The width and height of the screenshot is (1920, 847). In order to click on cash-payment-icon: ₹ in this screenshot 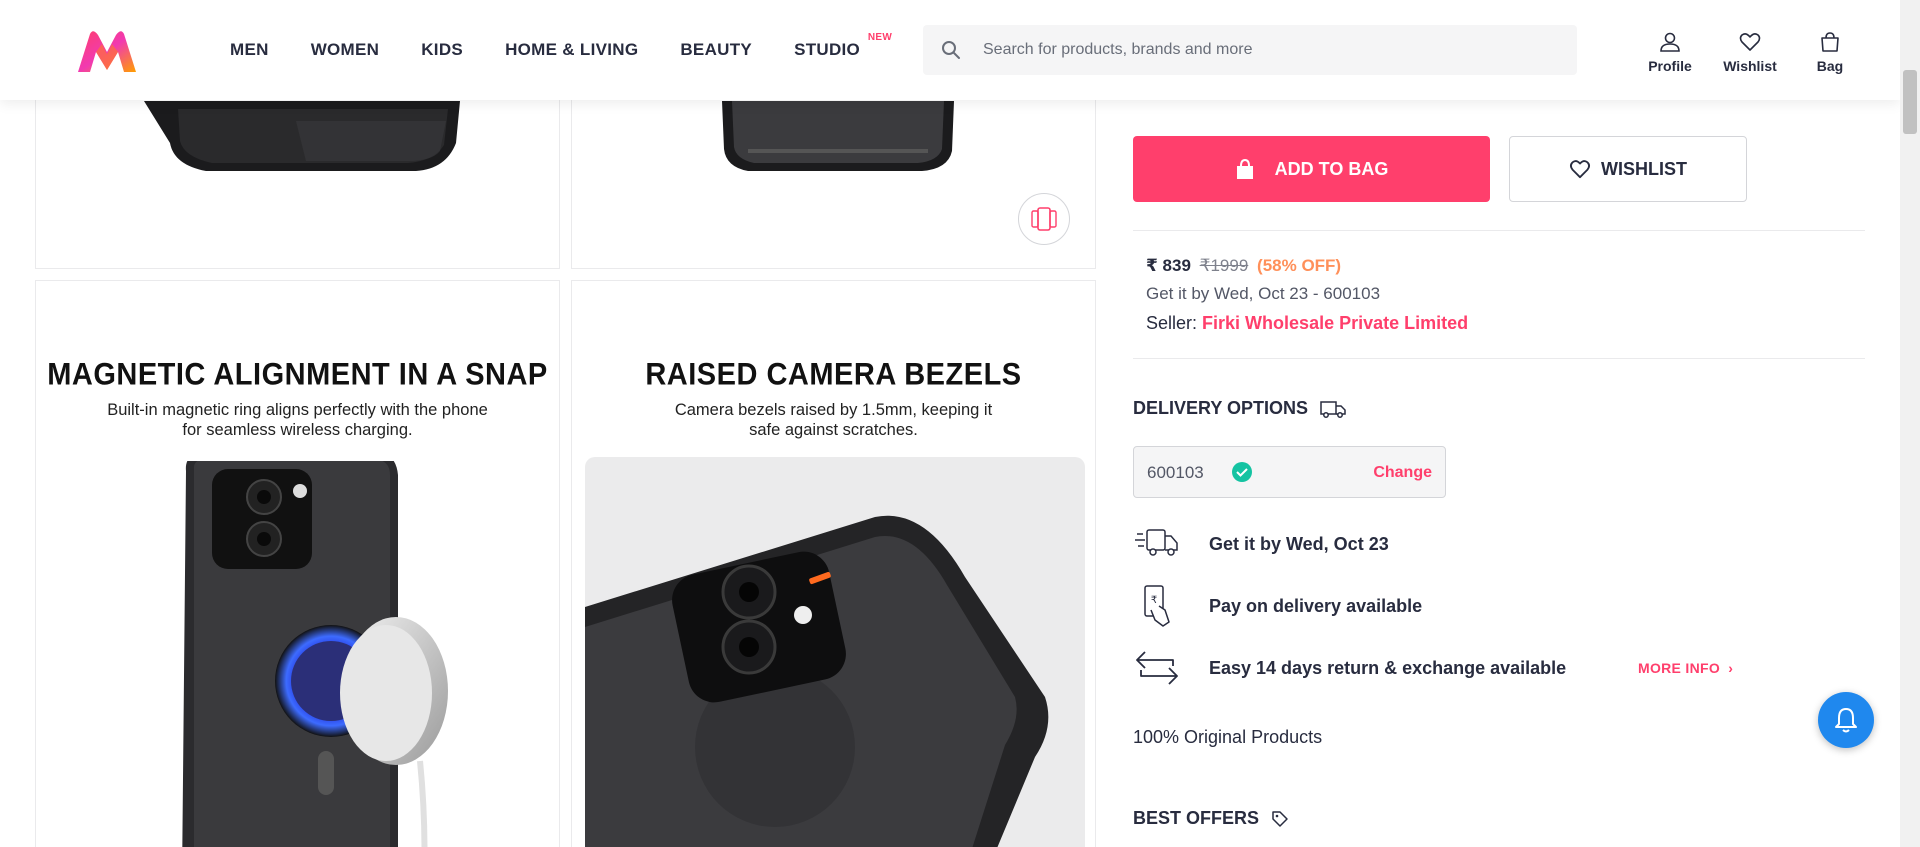, I will do `click(1157, 606)`.